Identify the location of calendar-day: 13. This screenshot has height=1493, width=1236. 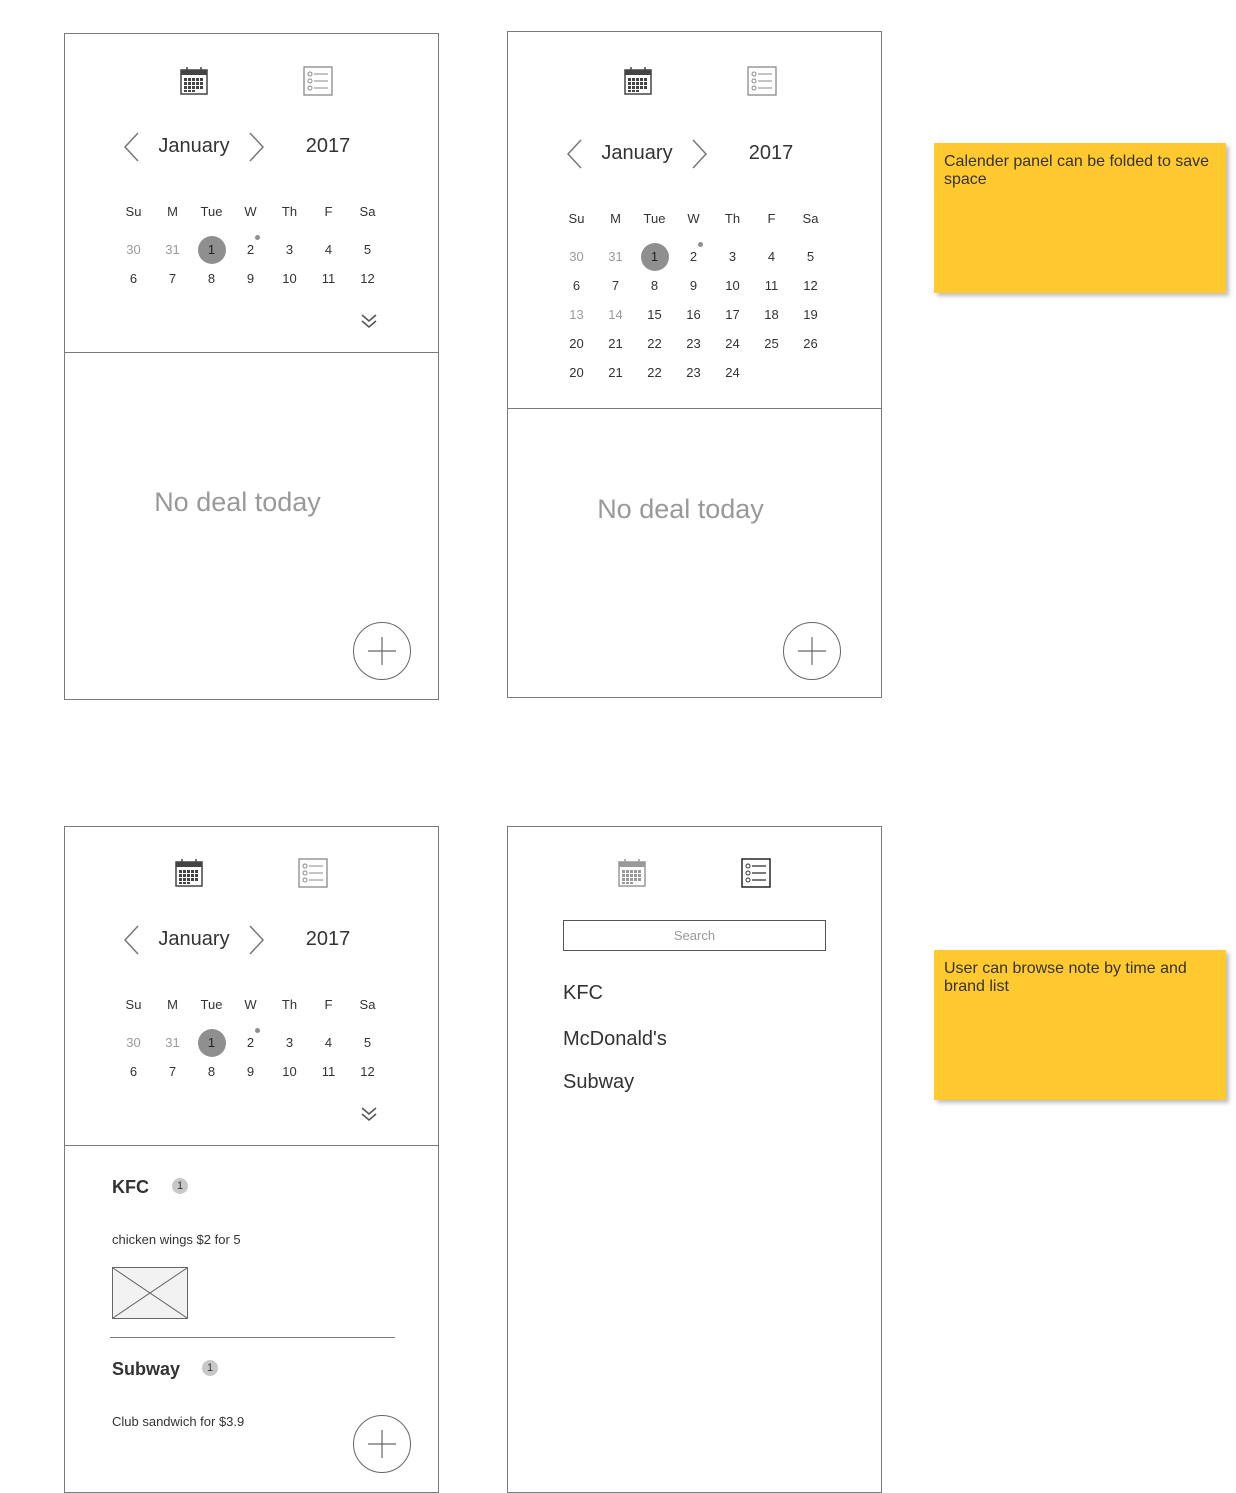
(576, 314).